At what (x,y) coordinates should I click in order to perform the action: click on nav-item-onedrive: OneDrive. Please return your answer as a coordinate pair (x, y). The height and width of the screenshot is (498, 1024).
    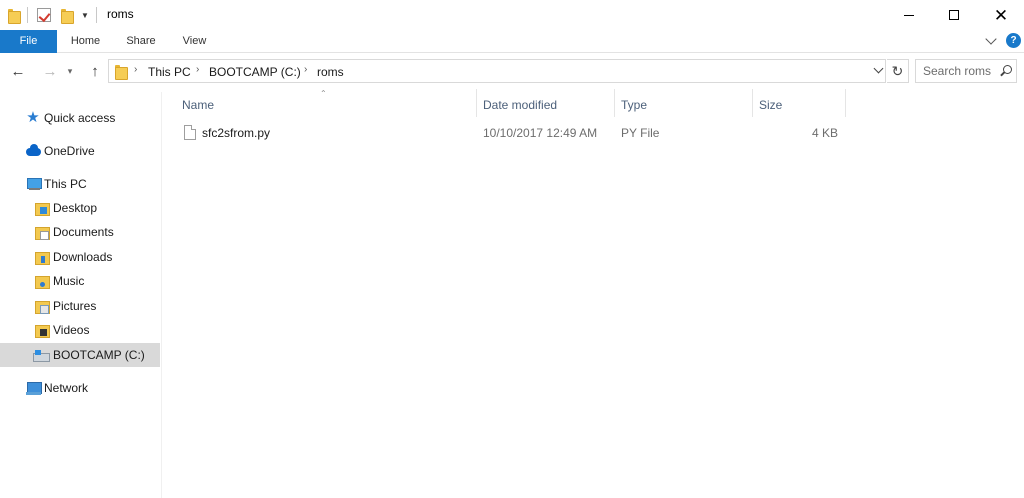
    Looking at the image, I should click on (80, 151).